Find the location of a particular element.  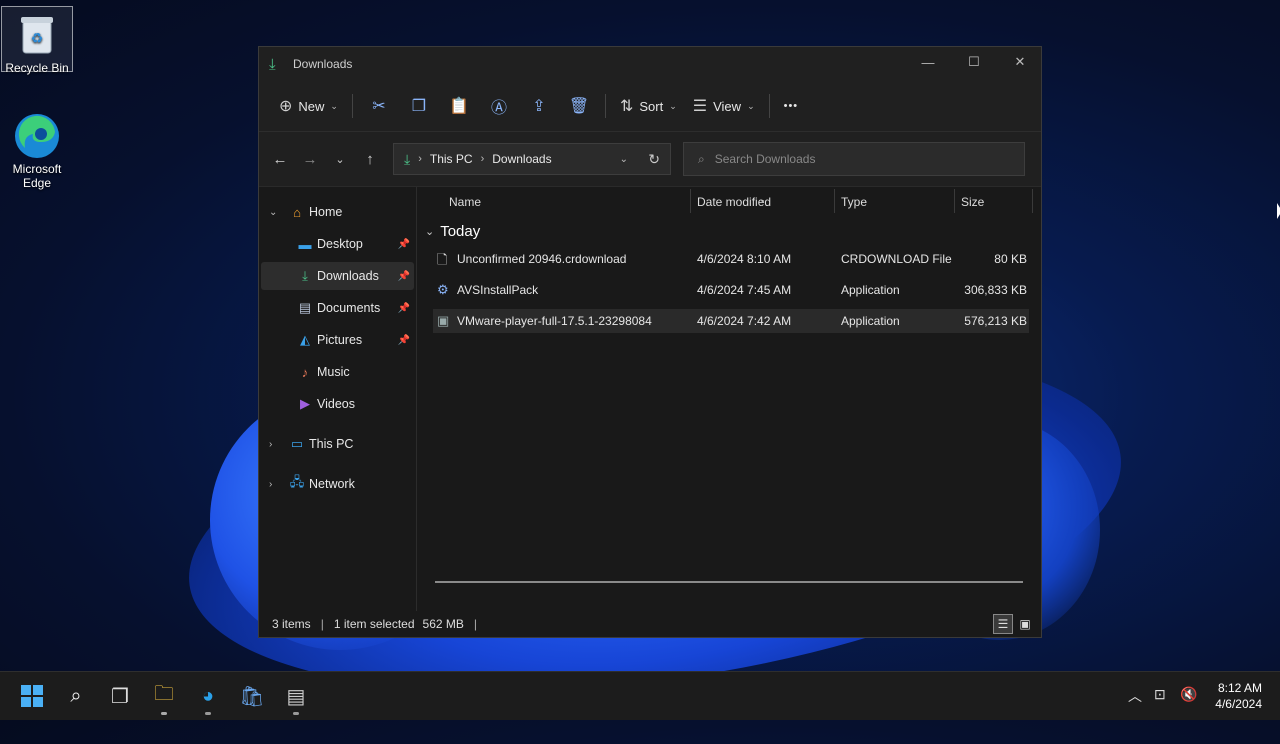

item-count: 3 items is located at coordinates (291, 624).